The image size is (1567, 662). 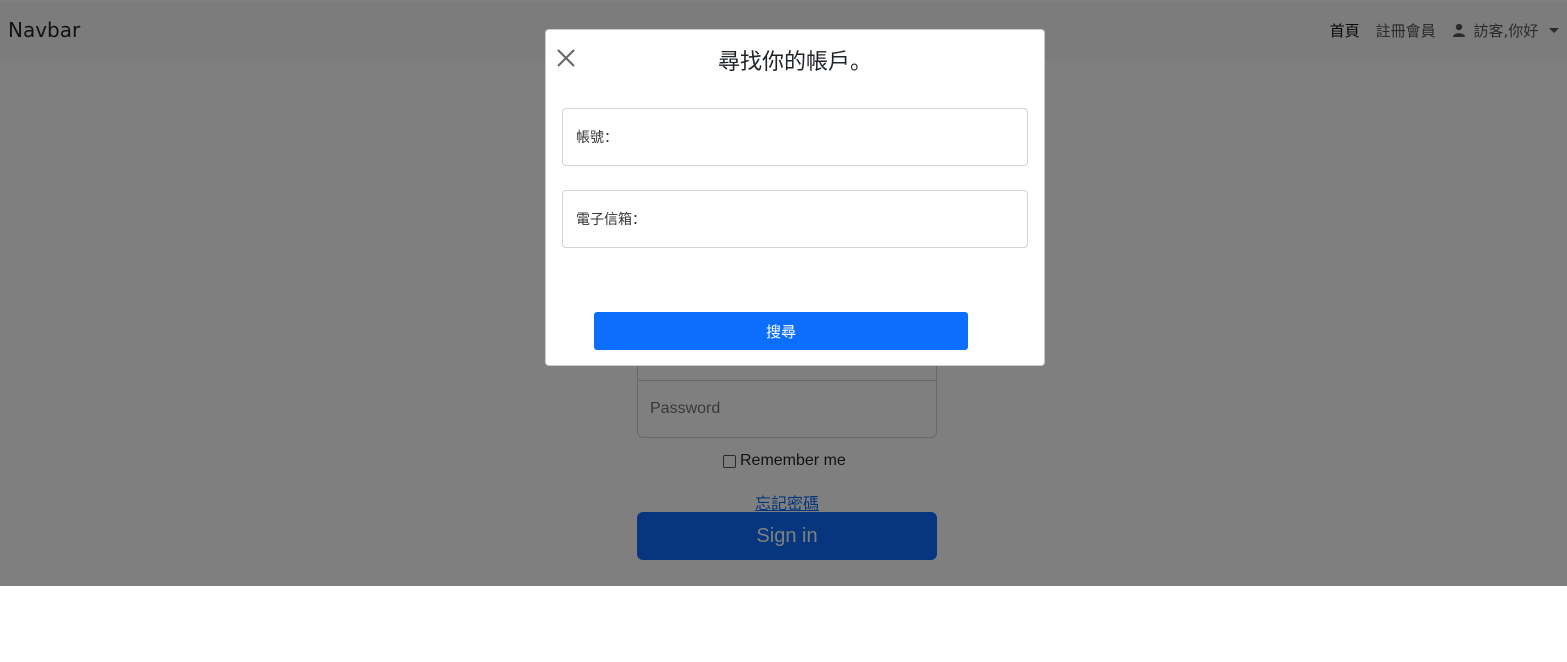 What do you see at coordinates (781, 331) in the screenshot?
I see `search-button: 搜尋` at bounding box center [781, 331].